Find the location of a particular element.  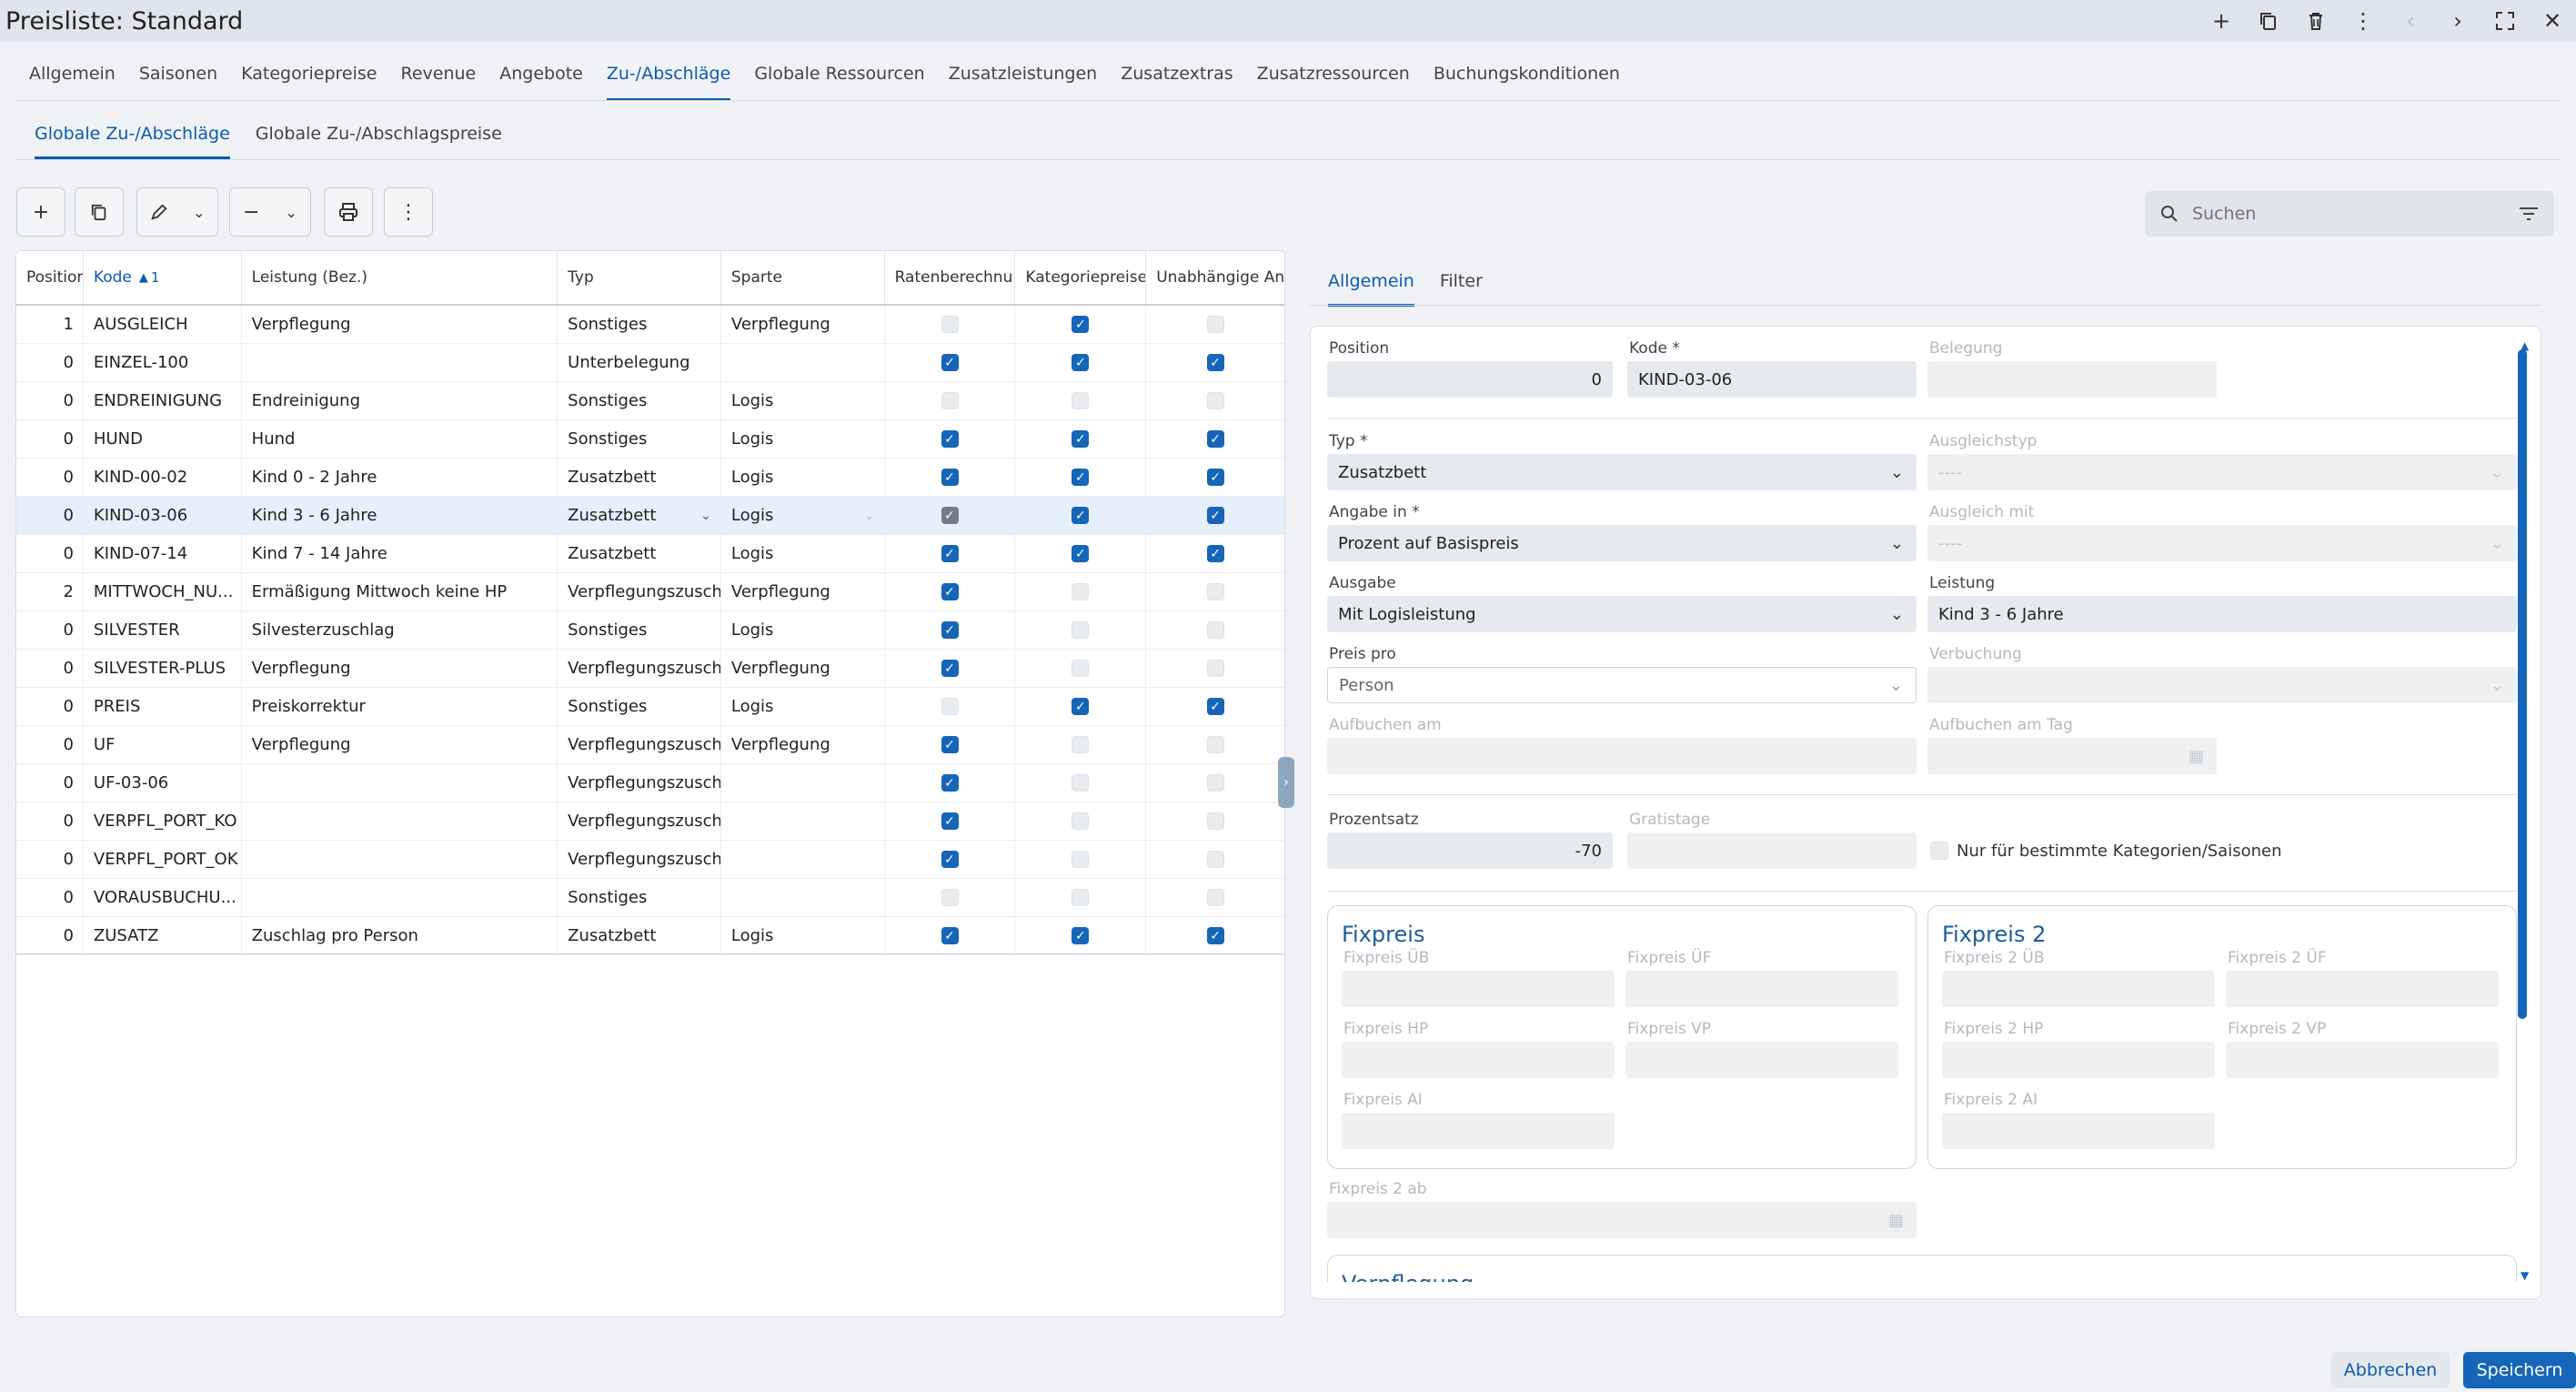

col-leistung: Leistung (Bez.) is located at coordinates (400, 277).